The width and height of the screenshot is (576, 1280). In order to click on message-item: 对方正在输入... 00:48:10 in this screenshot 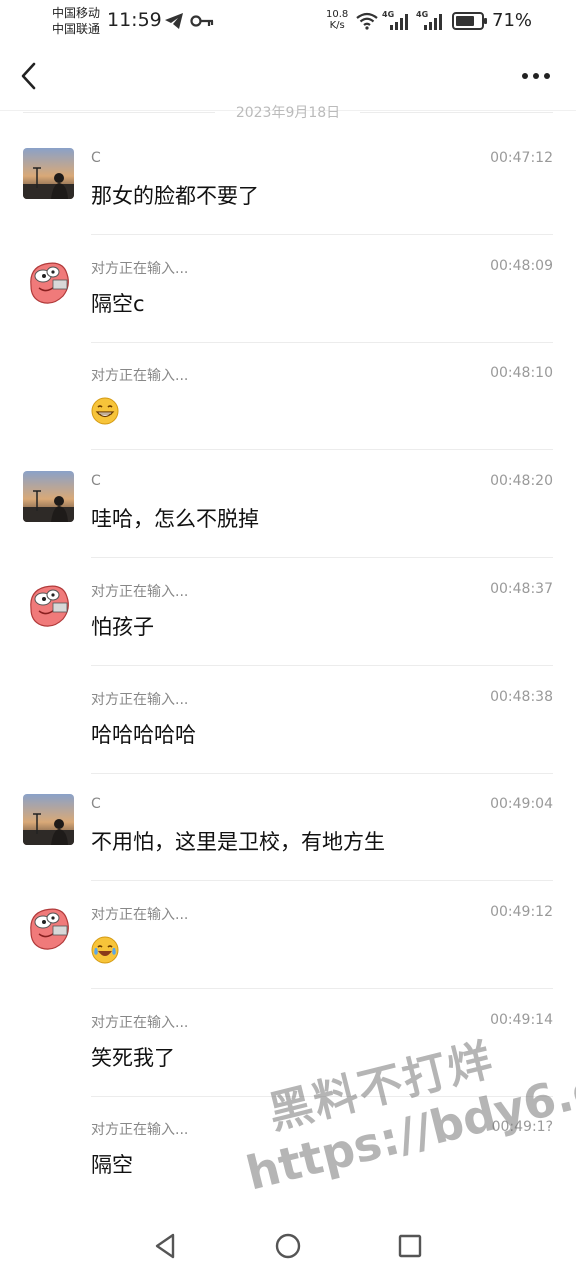, I will do `click(288, 407)`.